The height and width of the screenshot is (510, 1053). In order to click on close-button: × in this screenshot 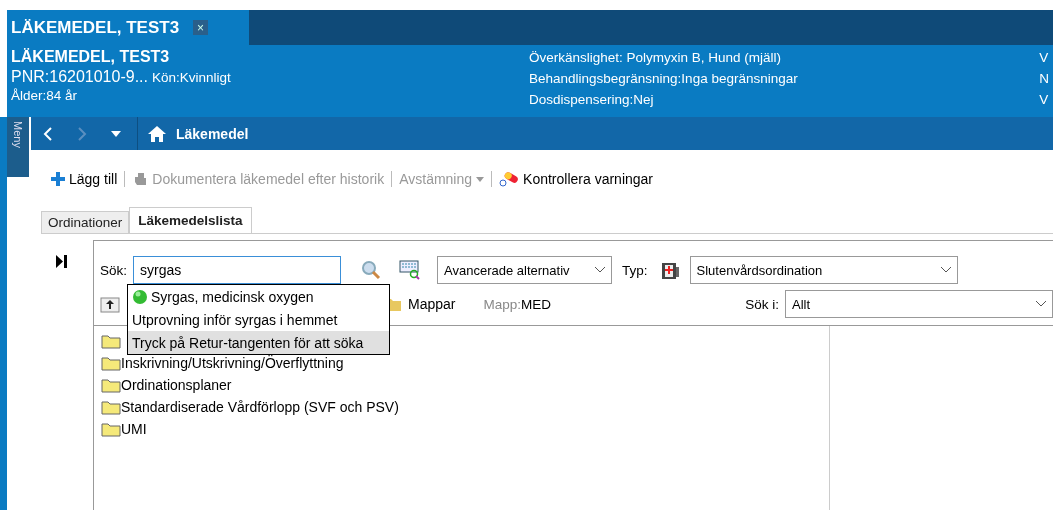, I will do `click(201, 27)`.